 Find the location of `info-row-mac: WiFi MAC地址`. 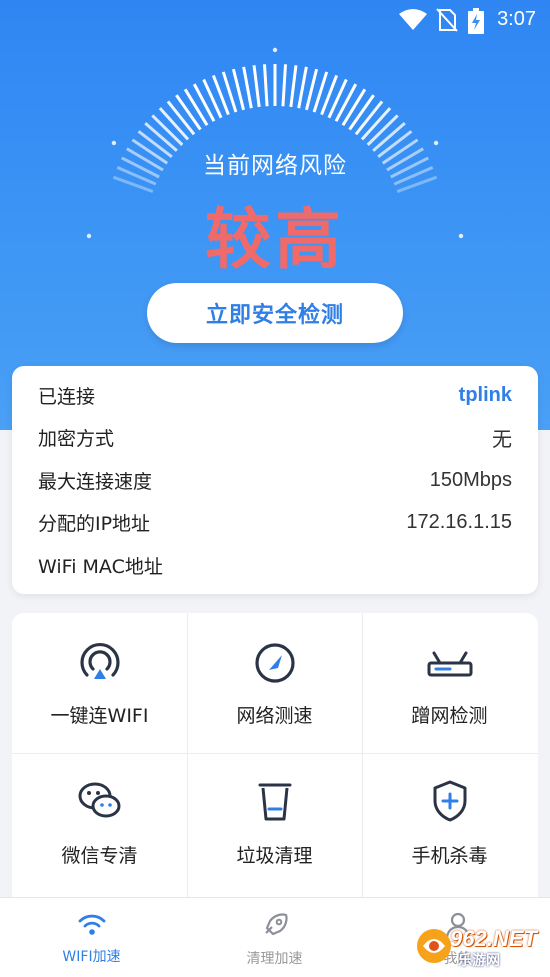

info-row-mac: WiFi MAC地址 is located at coordinates (275, 565).